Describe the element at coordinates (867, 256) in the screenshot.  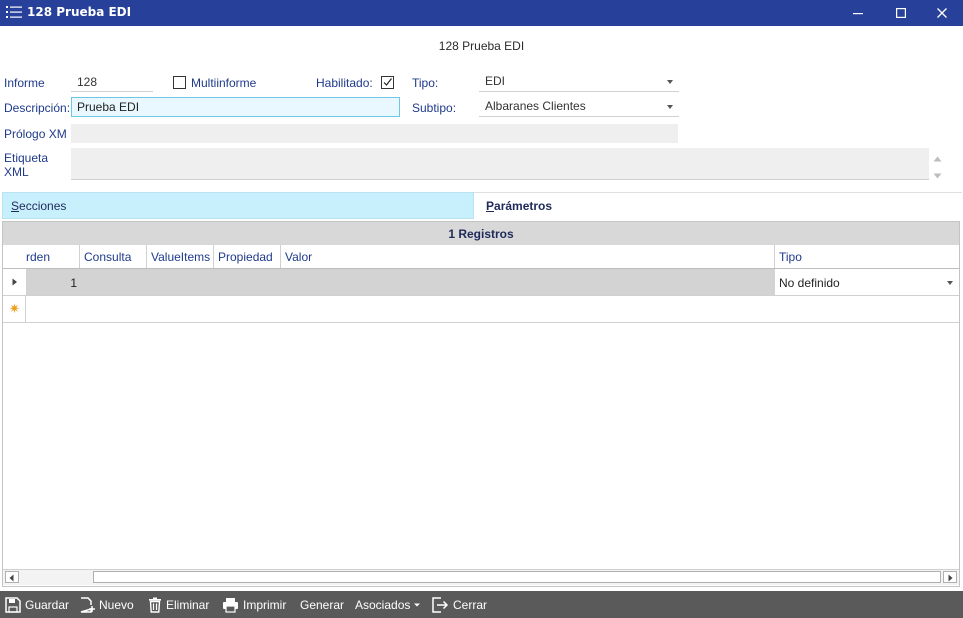
I see `column-header-tipo: Tipo` at that location.